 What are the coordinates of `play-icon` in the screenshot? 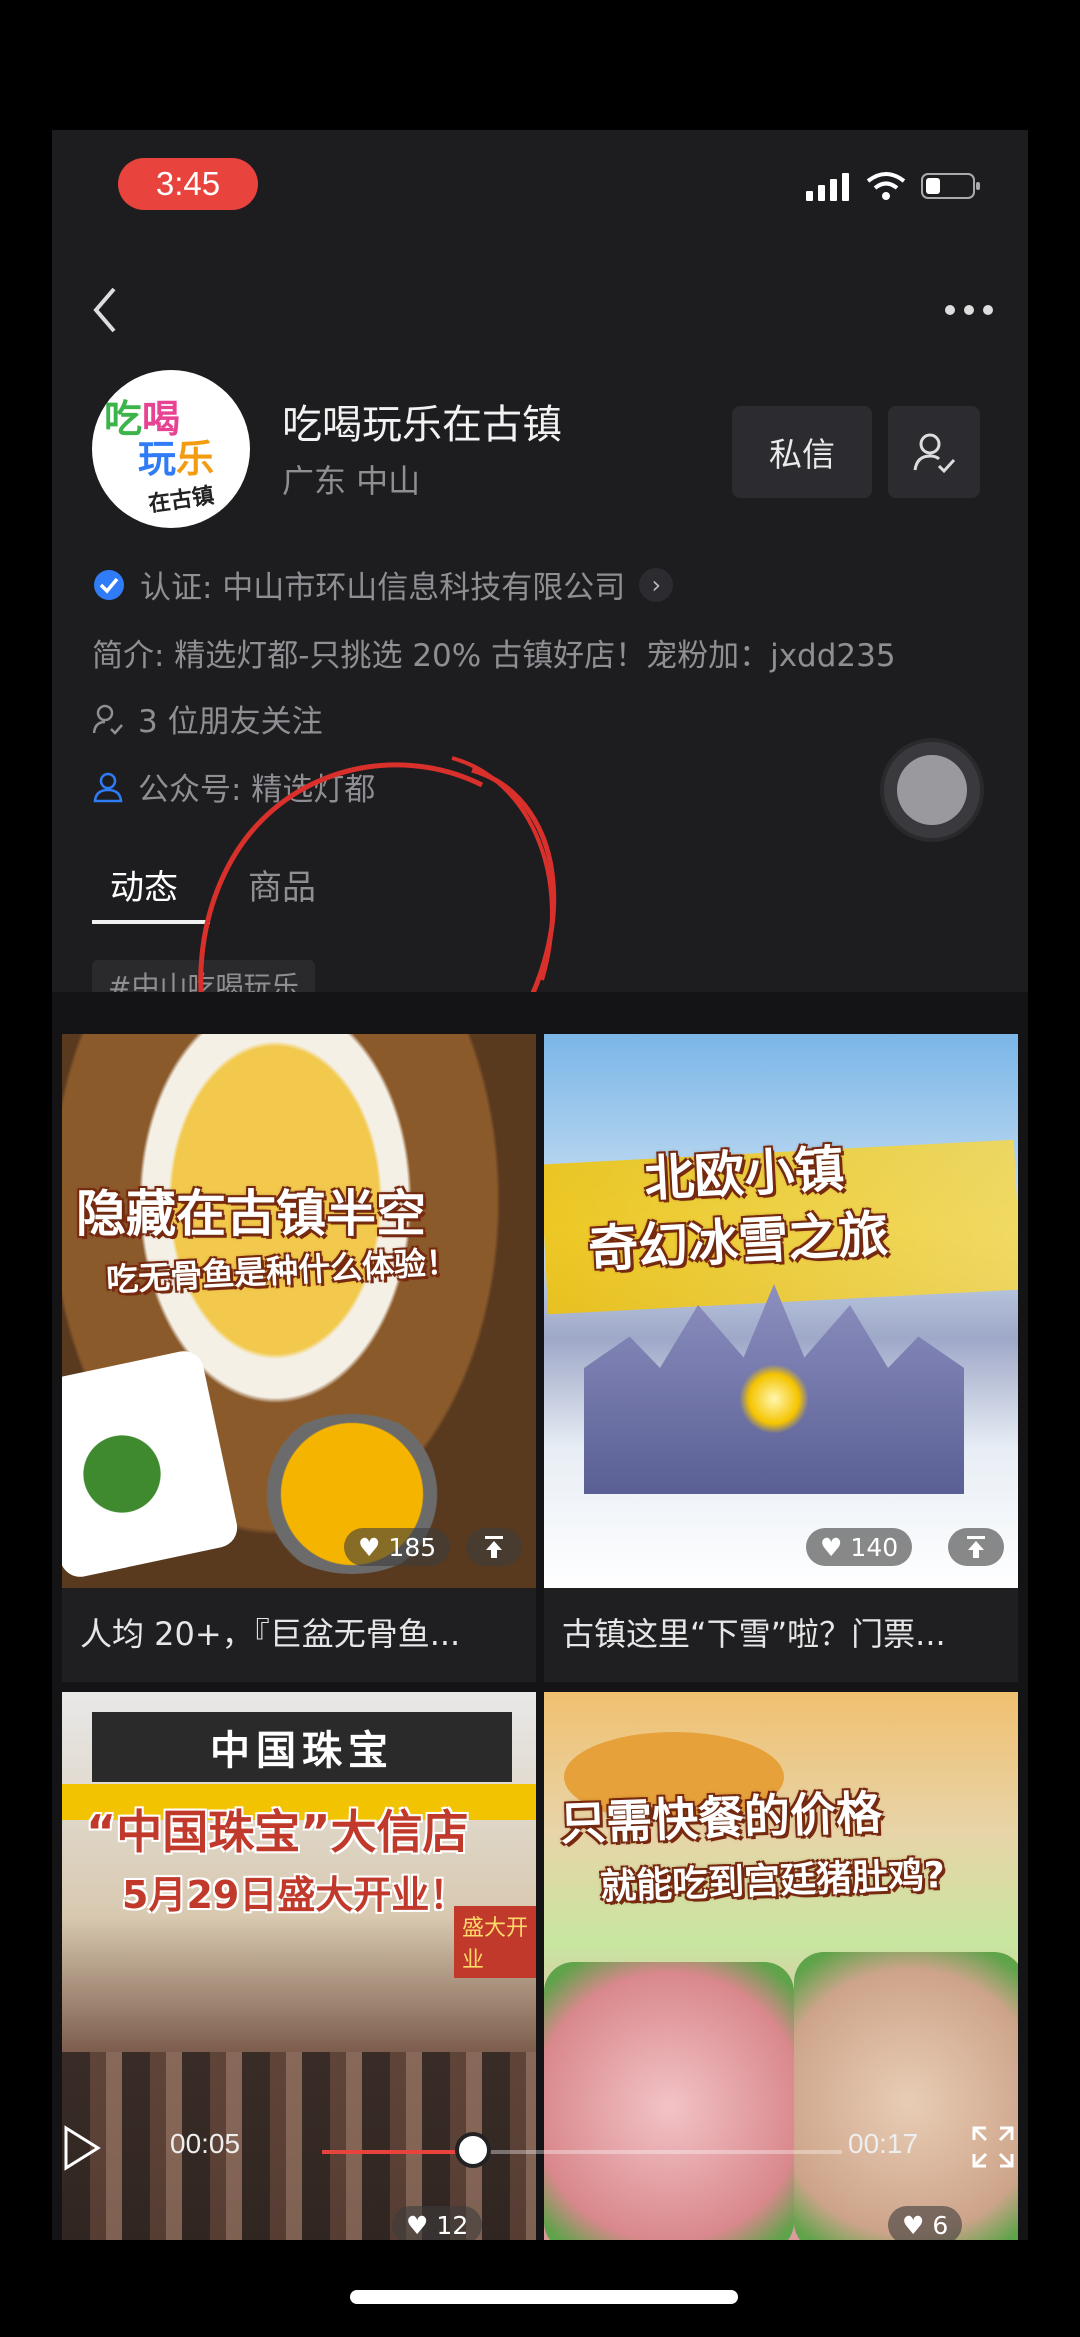 It's located at (82, 2148).